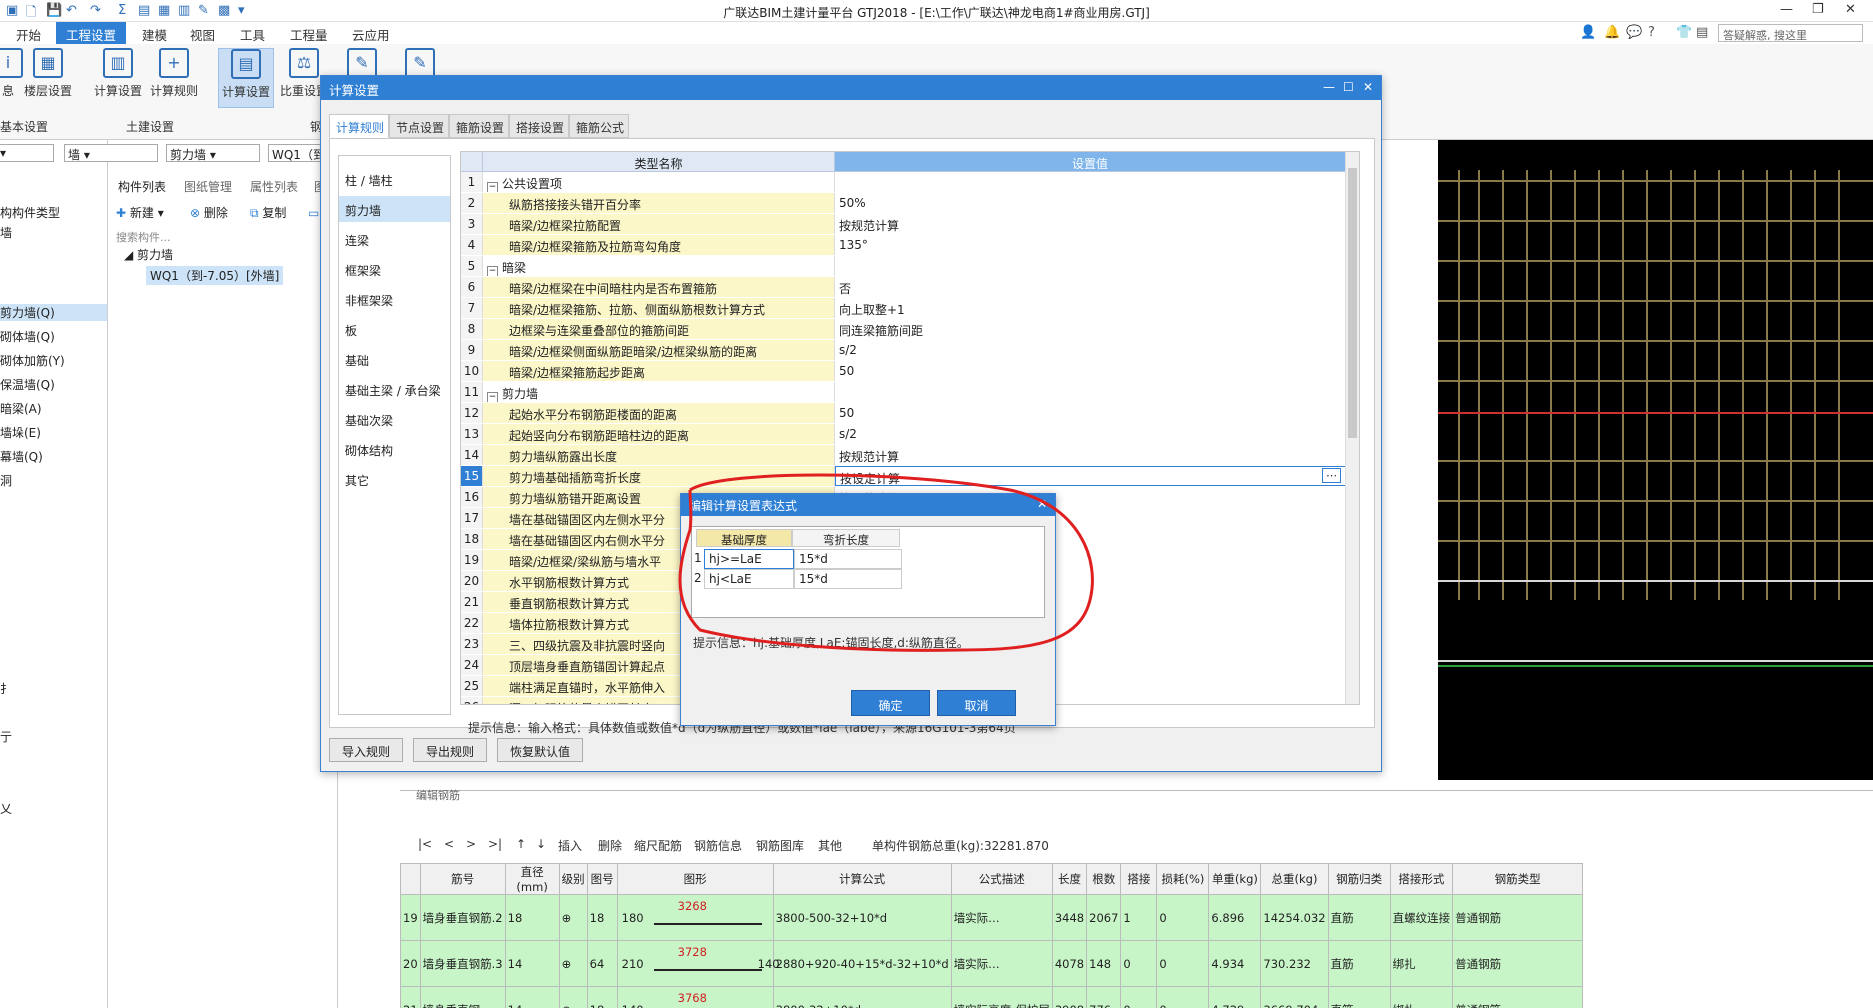 The height and width of the screenshot is (1008, 1873). I want to click on export-rules-button: 导出规则, so click(450, 750).